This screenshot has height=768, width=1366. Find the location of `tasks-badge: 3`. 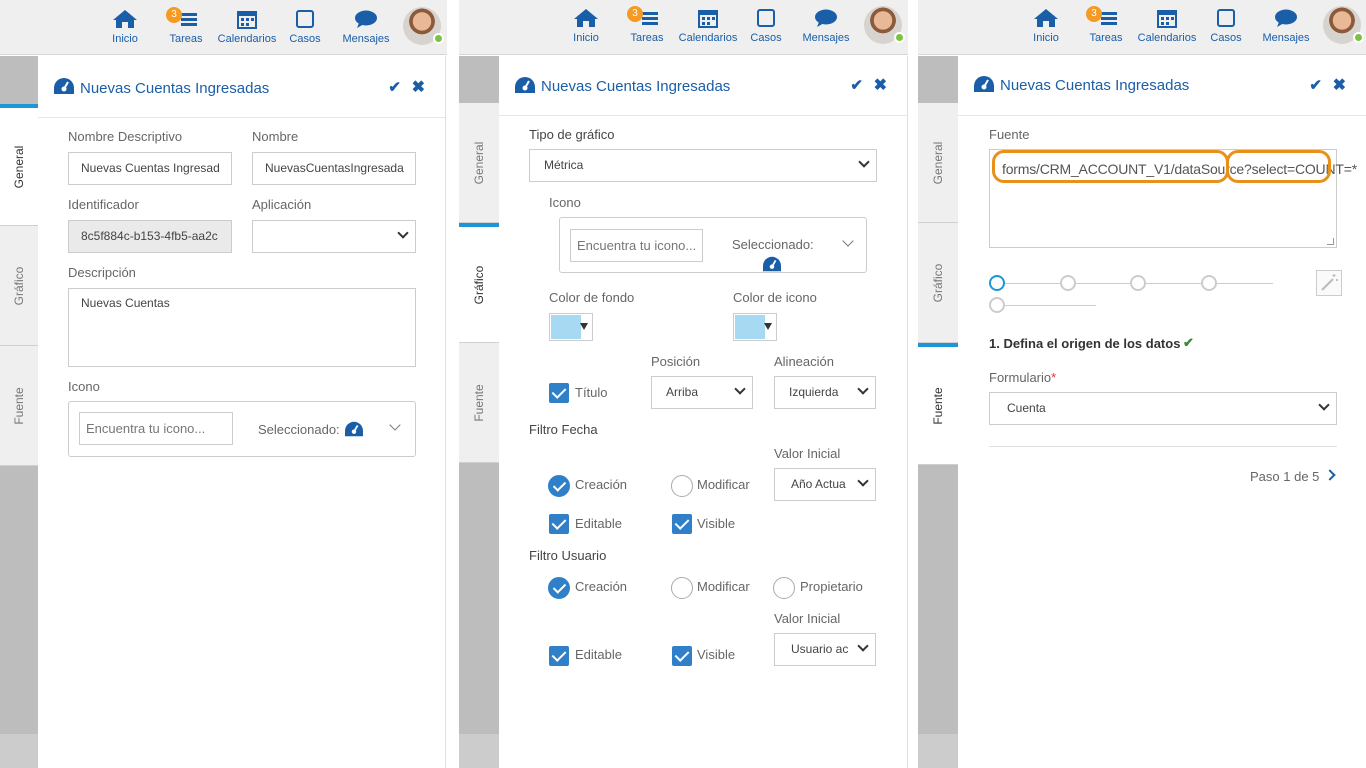

tasks-badge: 3 is located at coordinates (174, 15).